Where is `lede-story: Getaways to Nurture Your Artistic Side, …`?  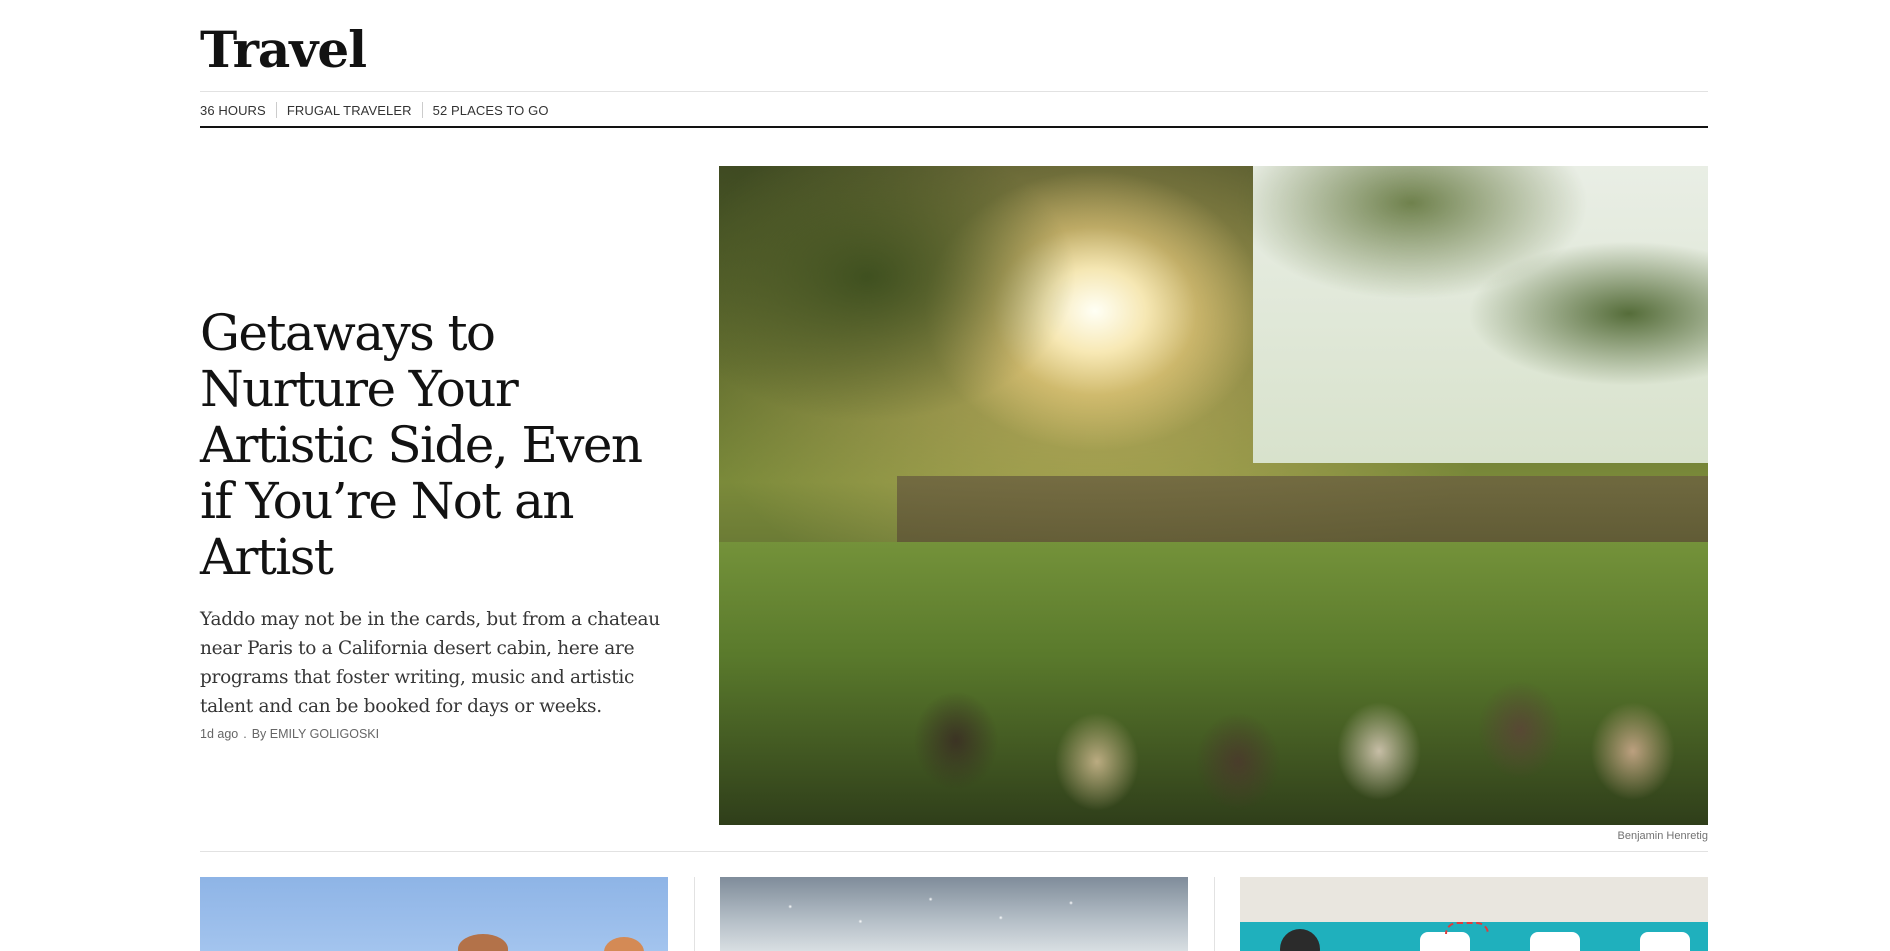 lede-story: Getaways to Nurture Your Artistic Side, … is located at coordinates (430, 523).